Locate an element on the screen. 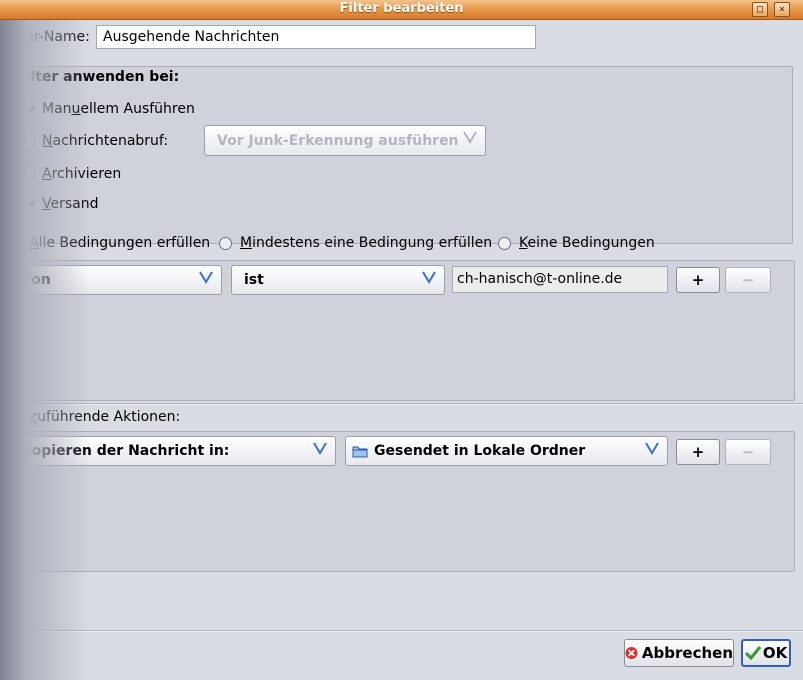 The image size is (803, 680). condition-operator-select: ist is located at coordinates (338, 280).